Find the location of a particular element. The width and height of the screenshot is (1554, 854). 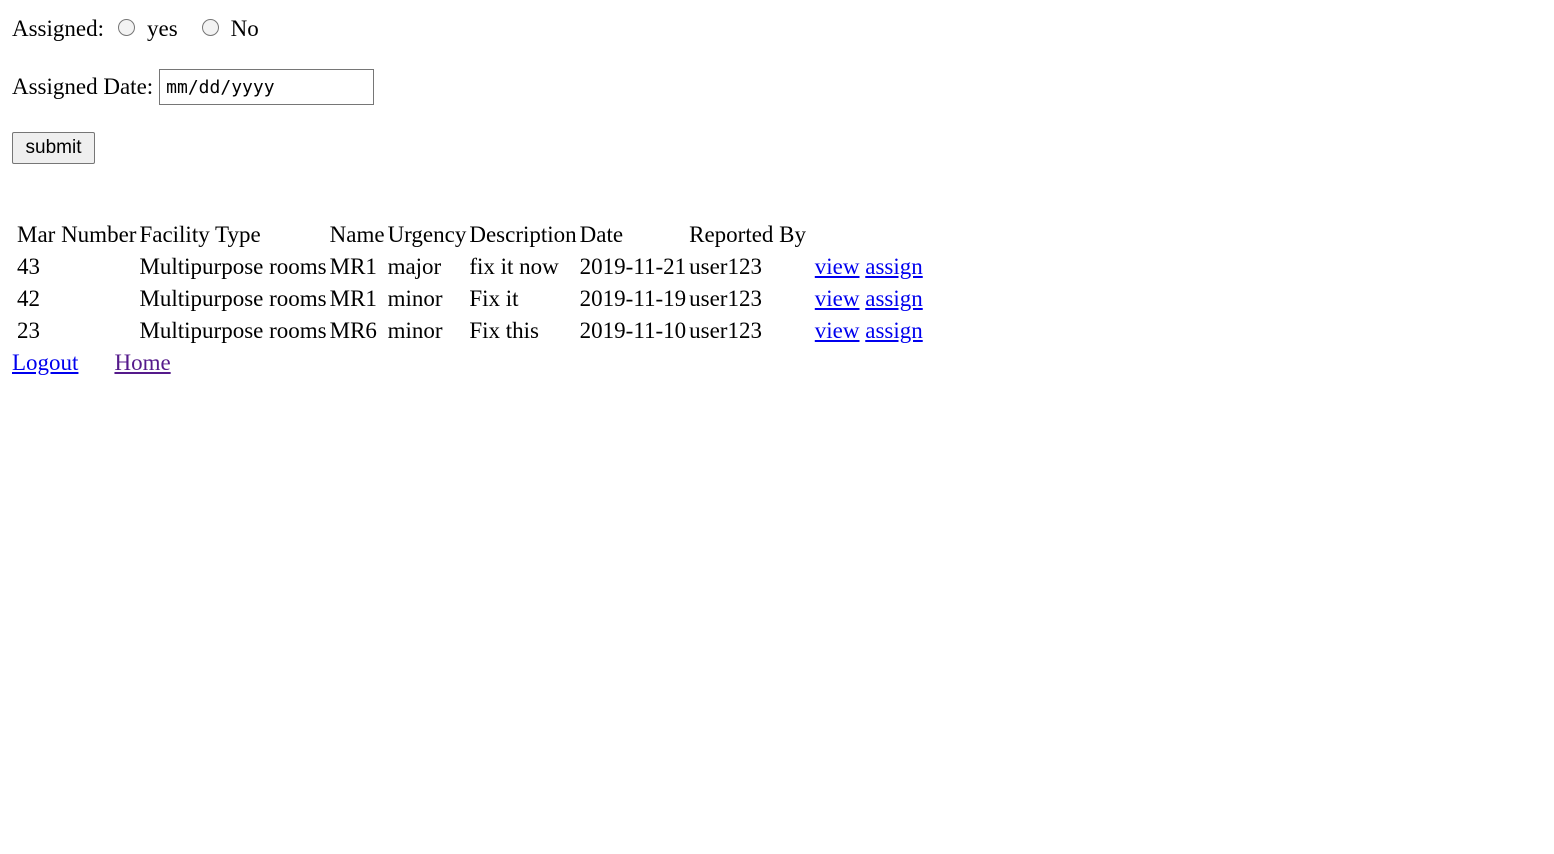

home-link: Home is located at coordinates (142, 362).